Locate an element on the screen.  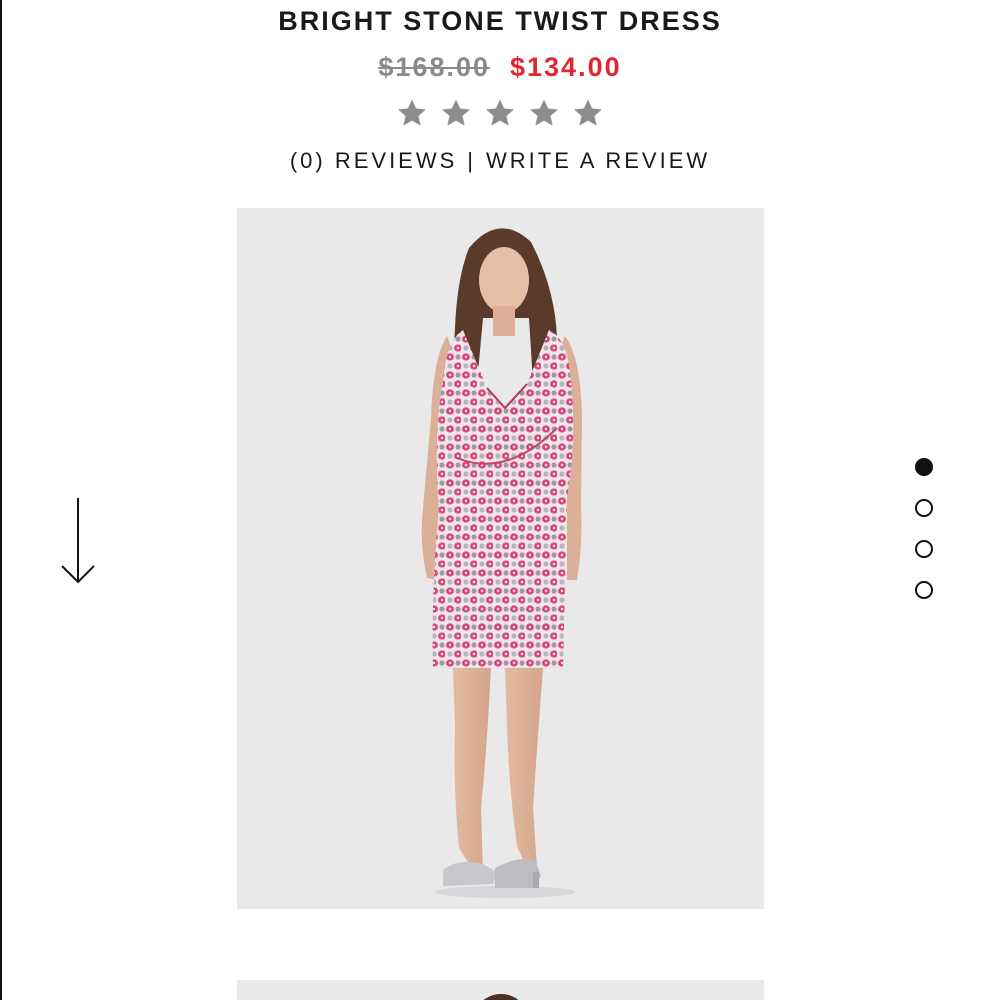
model-photo-next is located at coordinates (500, 990).